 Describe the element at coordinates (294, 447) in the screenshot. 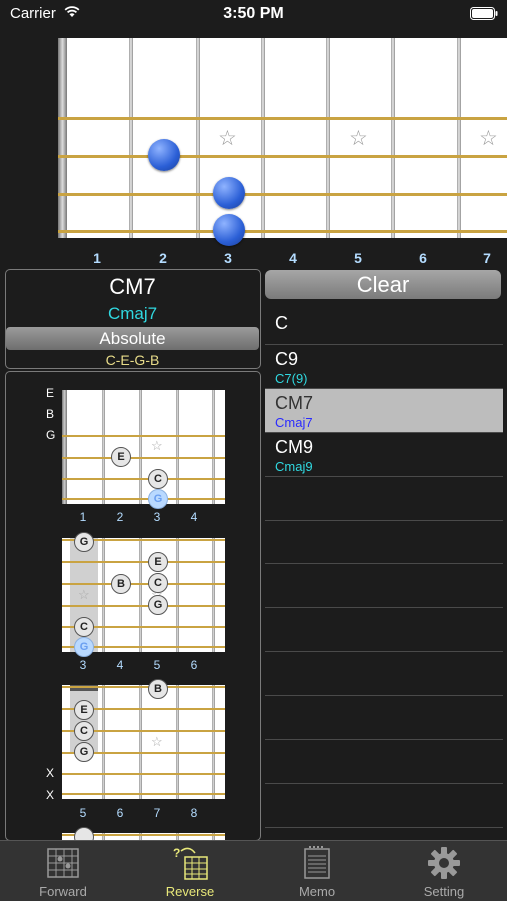

I see `chord-list-name: CM9` at that location.